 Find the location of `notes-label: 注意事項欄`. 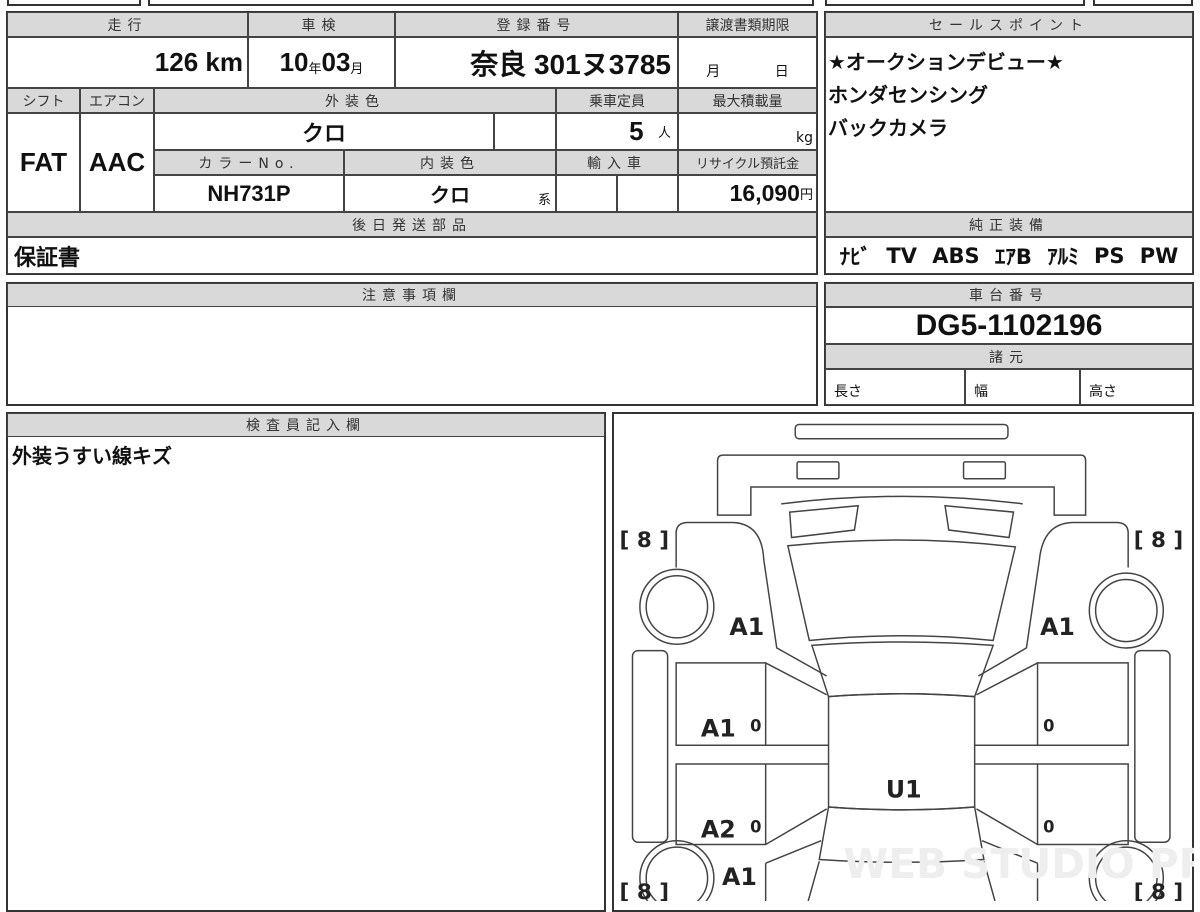

notes-label: 注意事項欄 is located at coordinates (412, 295).